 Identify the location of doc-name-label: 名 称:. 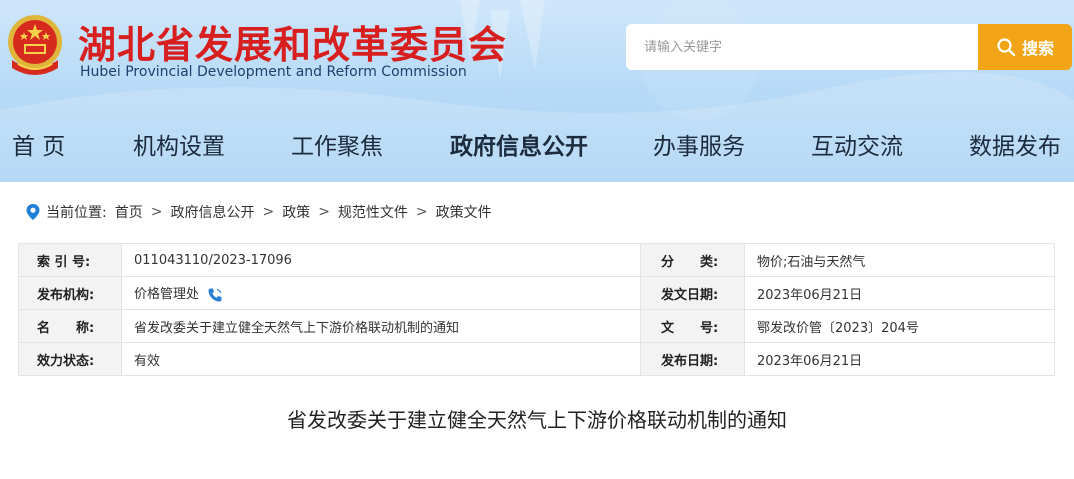
(70, 326).